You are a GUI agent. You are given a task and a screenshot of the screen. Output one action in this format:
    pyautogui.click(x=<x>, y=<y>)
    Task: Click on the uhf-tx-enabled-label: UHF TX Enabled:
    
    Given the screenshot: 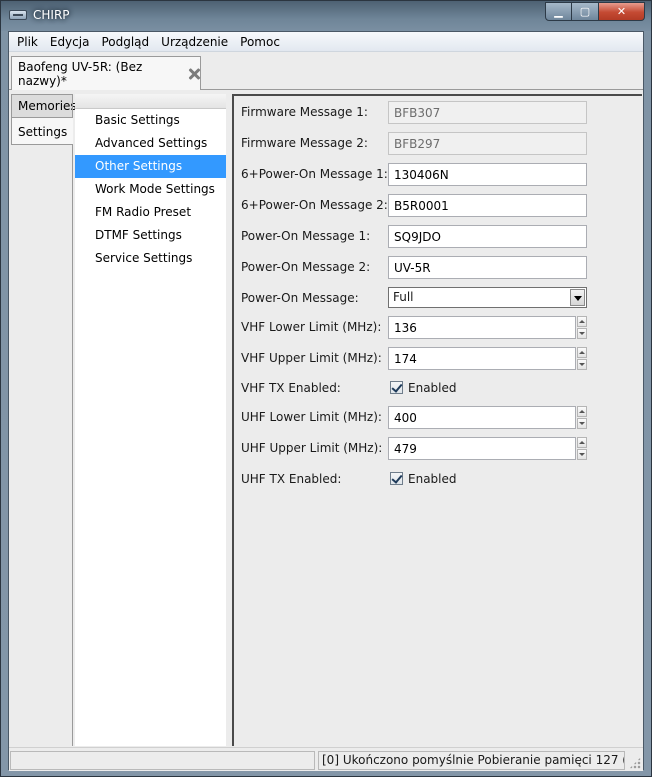 What is the action you would take?
    pyautogui.click(x=291, y=479)
    